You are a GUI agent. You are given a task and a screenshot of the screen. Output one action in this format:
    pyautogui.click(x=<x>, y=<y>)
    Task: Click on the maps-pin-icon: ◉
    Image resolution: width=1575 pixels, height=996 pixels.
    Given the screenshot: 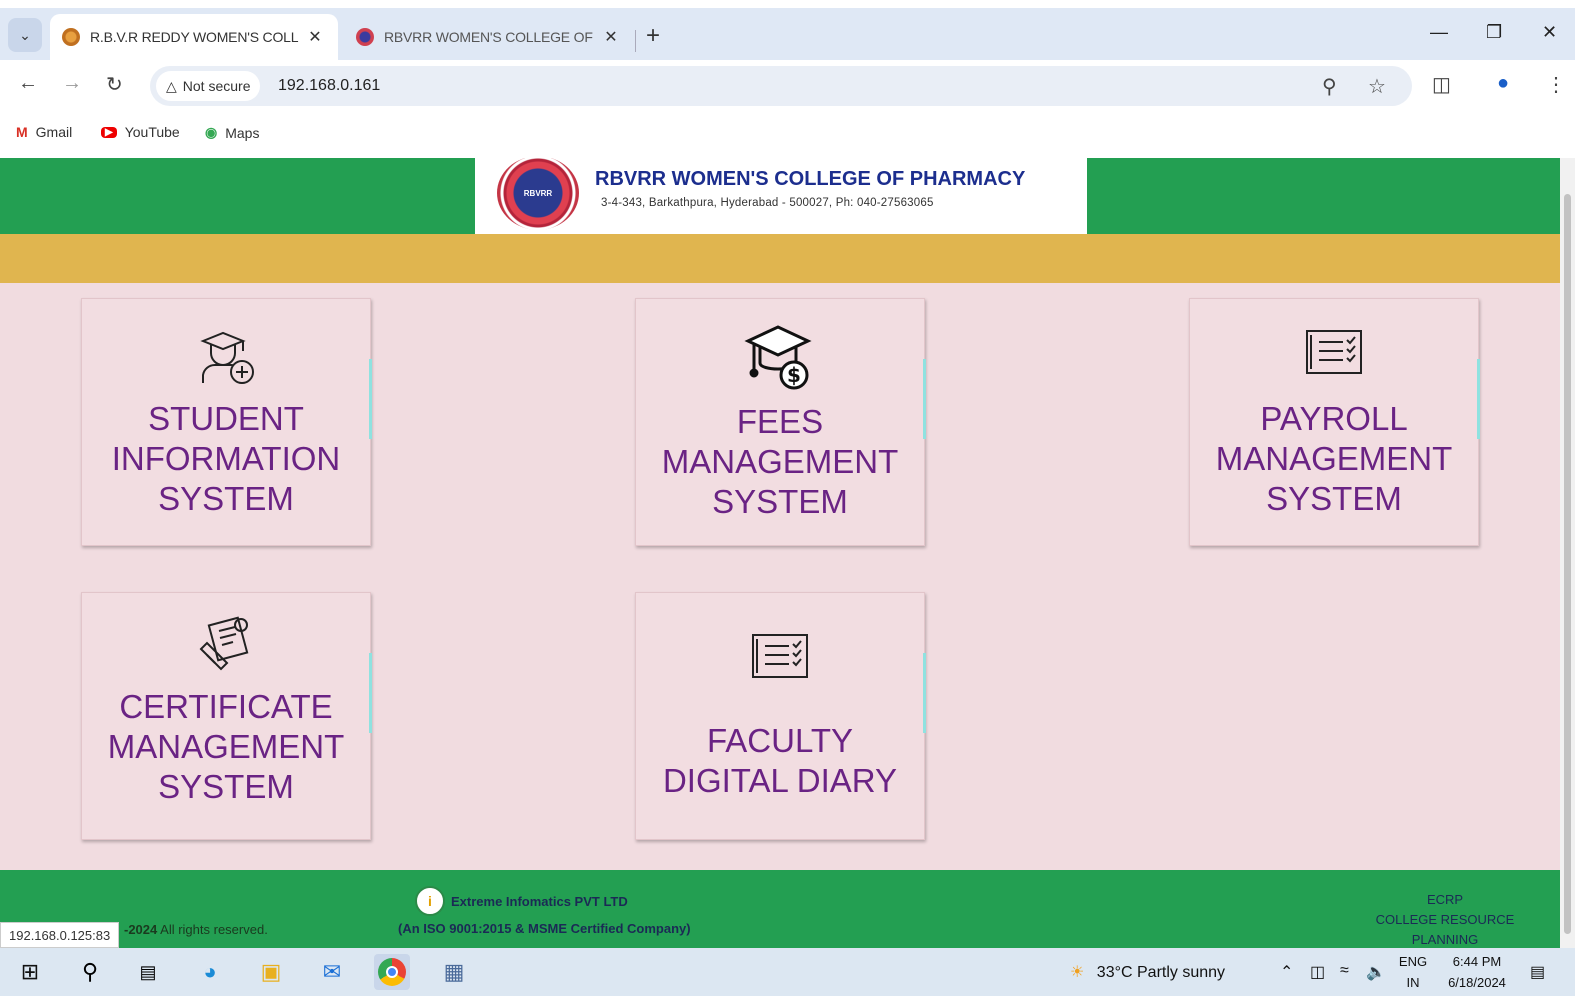 What is the action you would take?
    pyautogui.click(x=211, y=132)
    